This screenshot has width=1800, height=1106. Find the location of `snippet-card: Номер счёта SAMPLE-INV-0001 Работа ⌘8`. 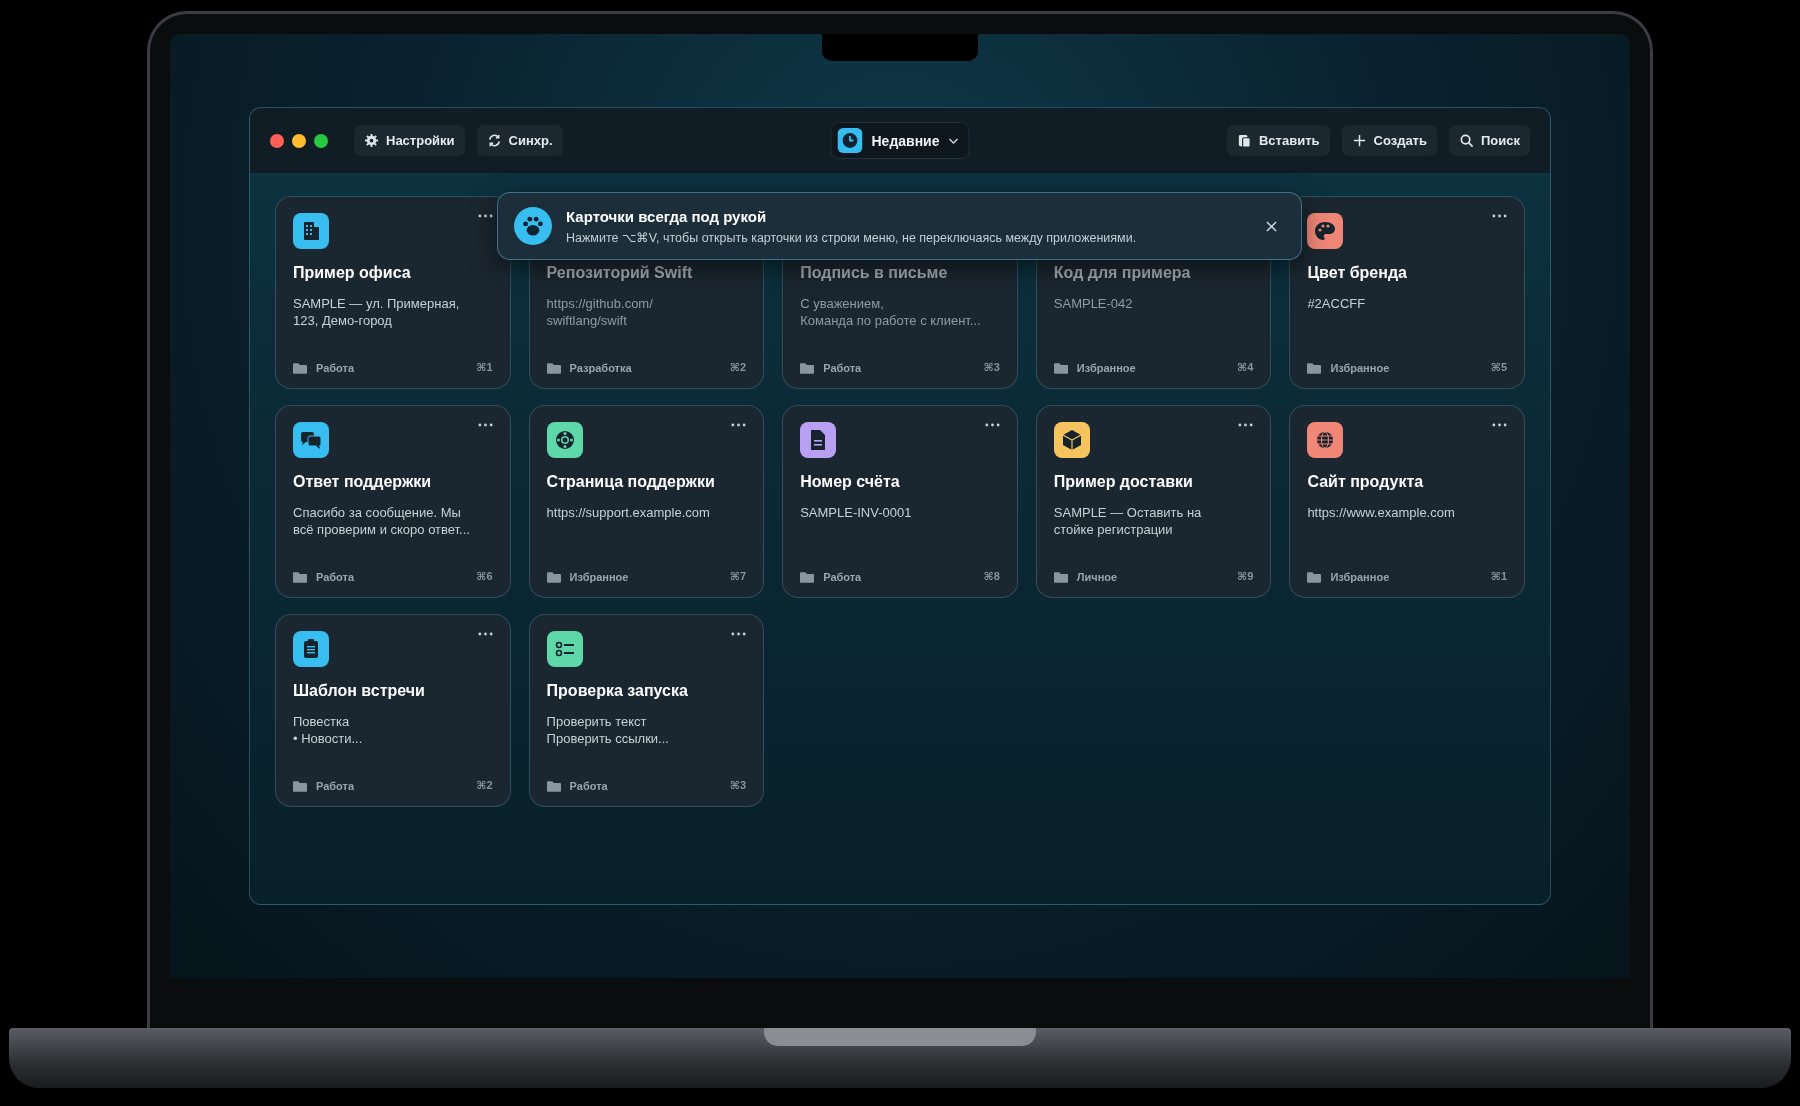

snippet-card: Номер счёта SAMPLE-INV-0001 Работа ⌘8 is located at coordinates (900, 501).